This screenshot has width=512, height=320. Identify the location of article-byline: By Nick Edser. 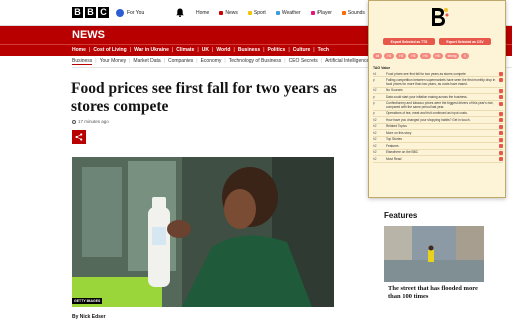
(89, 317).